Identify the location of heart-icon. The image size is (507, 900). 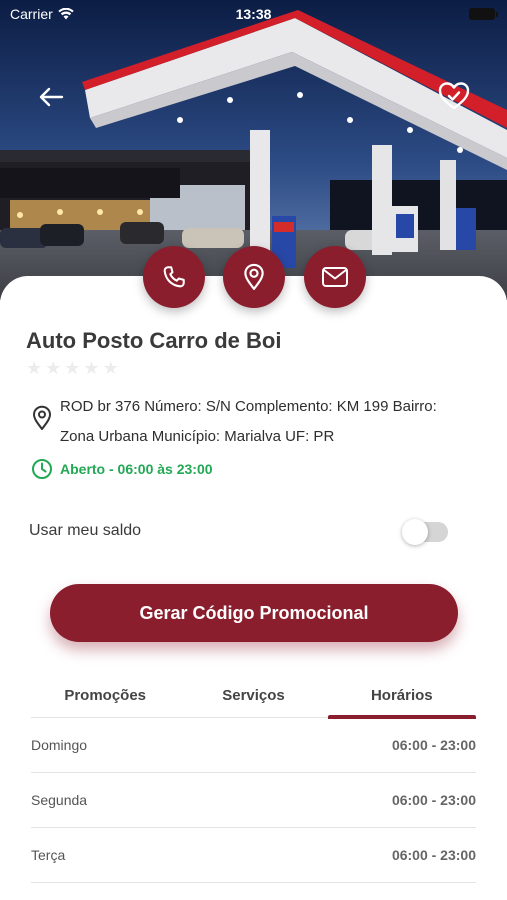
(454, 96).